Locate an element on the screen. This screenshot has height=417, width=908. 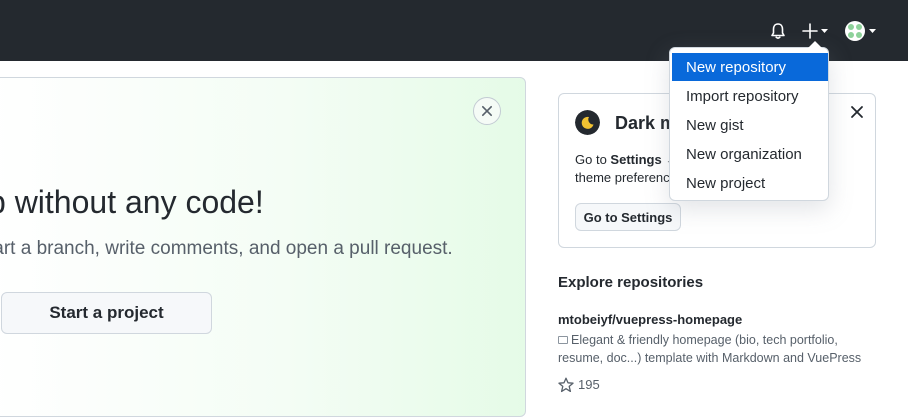
dark-mode-instructions: Go to Settings → is located at coordinates (626, 159).